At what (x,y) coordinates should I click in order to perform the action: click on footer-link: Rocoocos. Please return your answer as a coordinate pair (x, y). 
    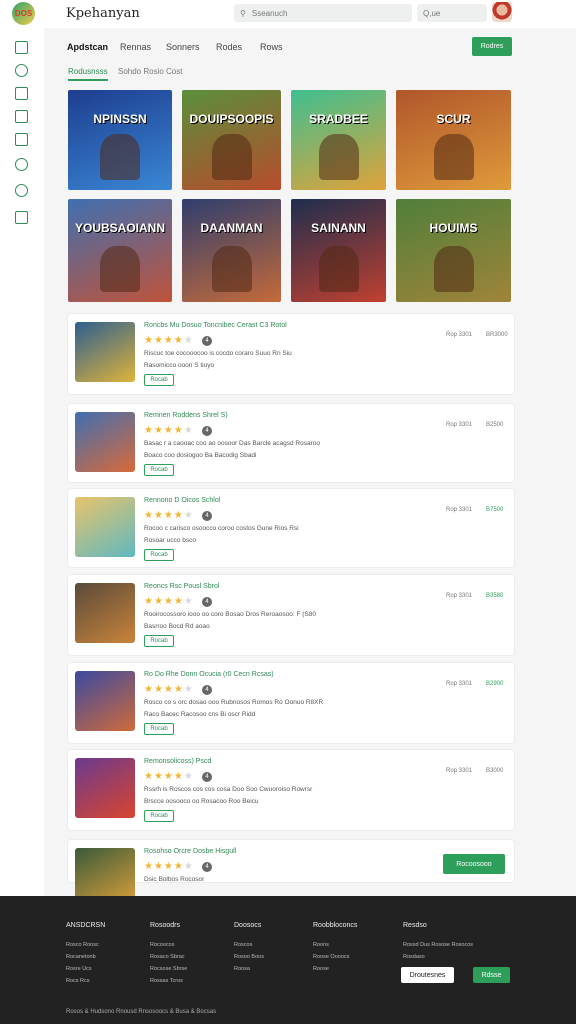
    Looking at the image, I should click on (162, 945).